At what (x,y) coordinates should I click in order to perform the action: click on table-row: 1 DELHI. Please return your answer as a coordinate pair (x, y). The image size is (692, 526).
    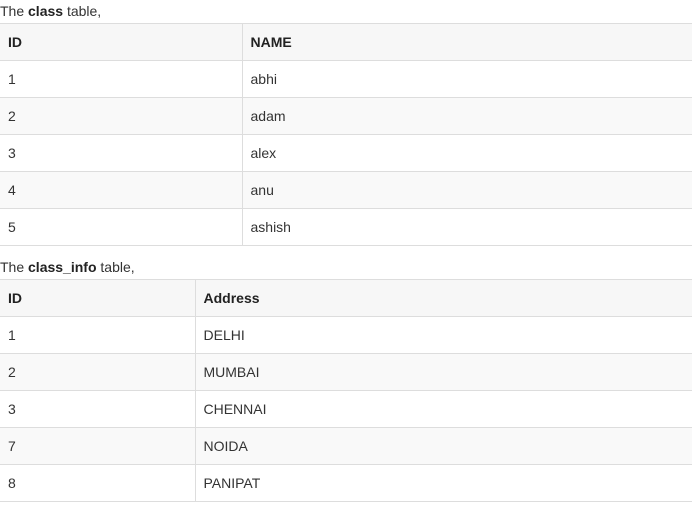
    Looking at the image, I should click on (346, 335).